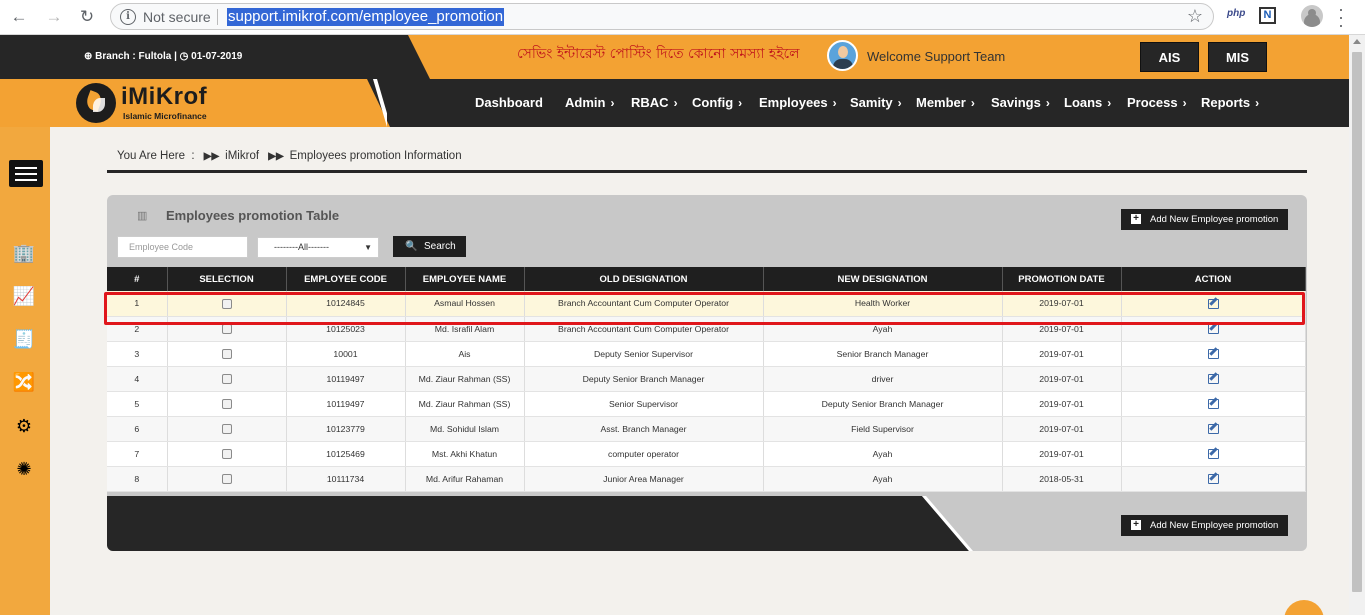  I want to click on menu-admin-label: Admin, so click(585, 102).